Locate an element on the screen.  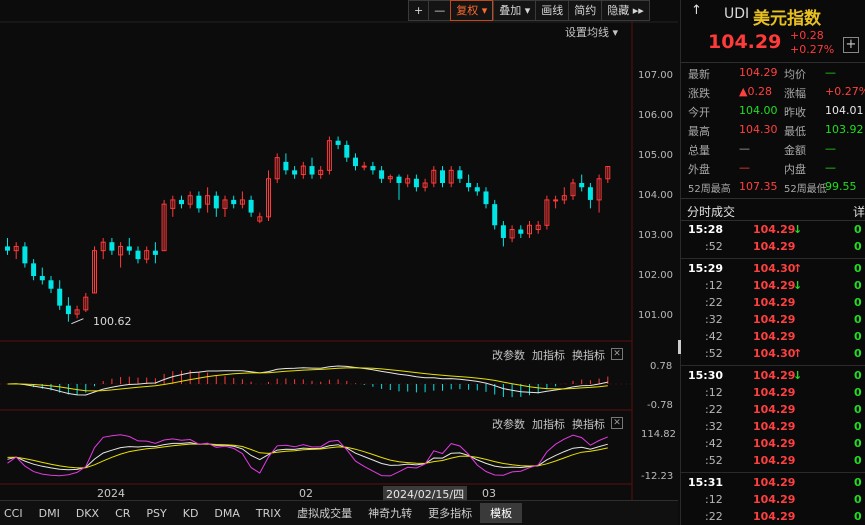
quote-row: 最新 104.29 均价 — is located at coordinates (773, 75).